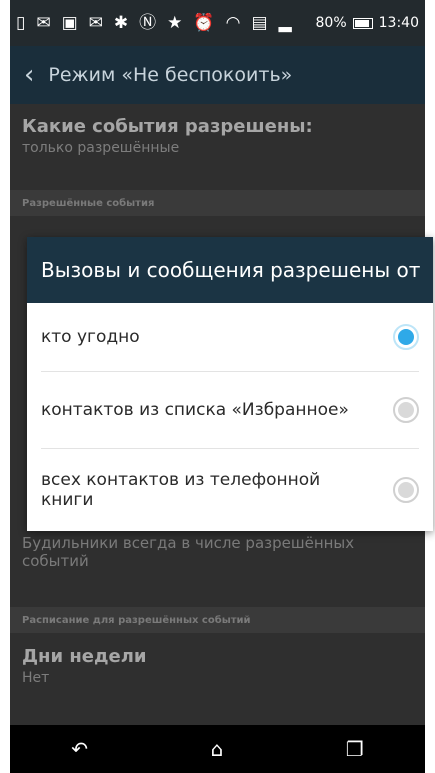 The image size is (435, 773). Describe the element at coordinates (121, 22) in the screenshot. I see `bluetooth-icon: ✱` at that location.